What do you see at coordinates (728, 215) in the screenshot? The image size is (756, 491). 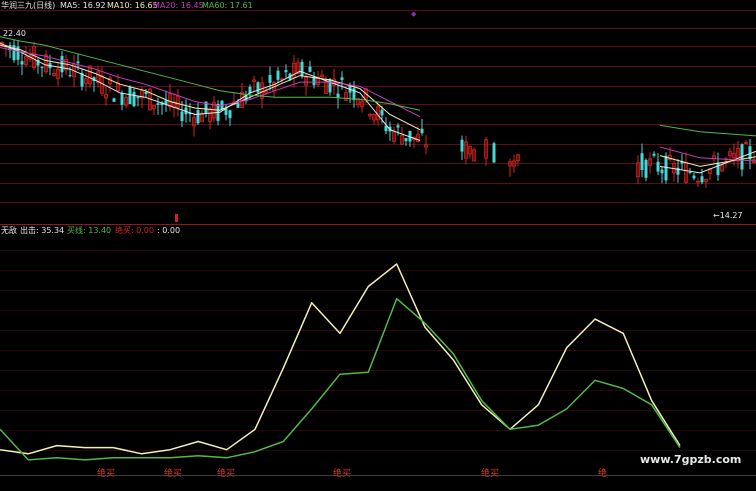 I see `low-price-label: ←14.27` at bounding box center [728, 215].